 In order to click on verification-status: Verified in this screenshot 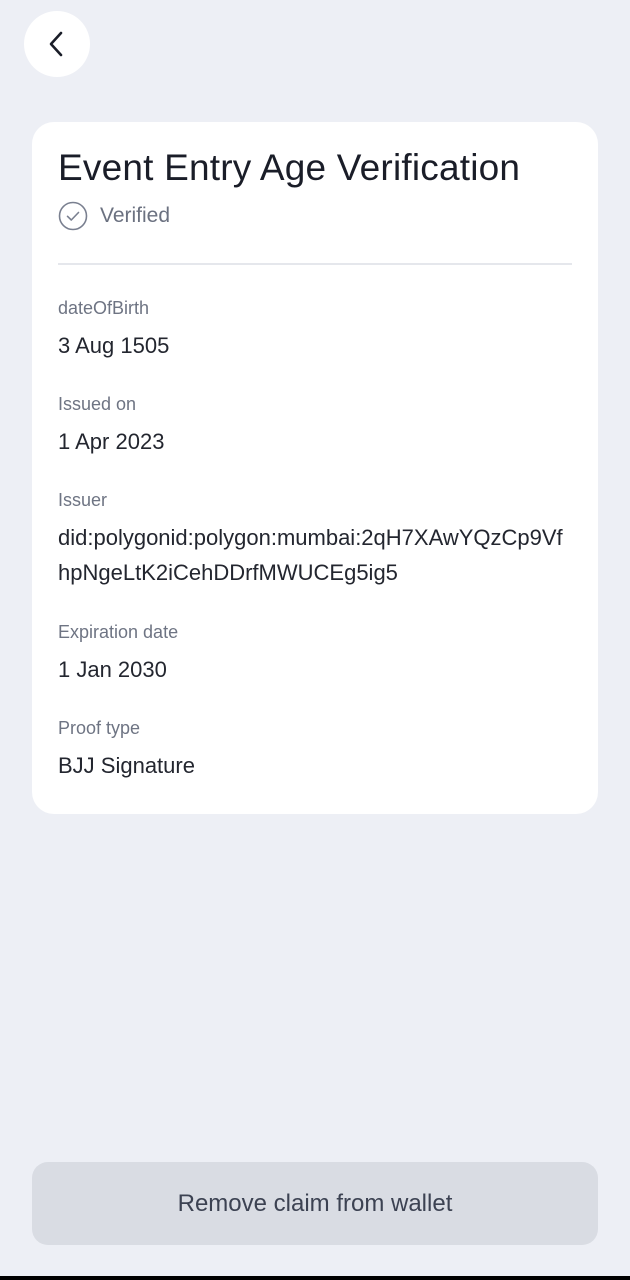, I will do `click(114, 216)`.